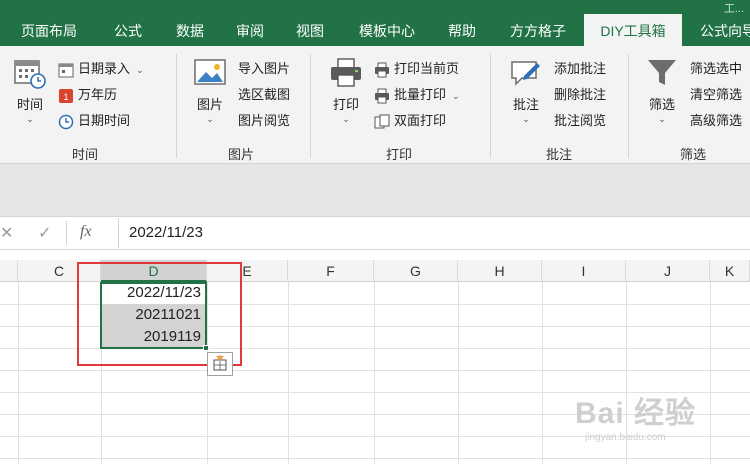 This screenshot has height=464, width=750. What do you see at coordinates (462, 31) in the screenshot?
I see `tab-help: 帮助` at bounding box center [462, 31].